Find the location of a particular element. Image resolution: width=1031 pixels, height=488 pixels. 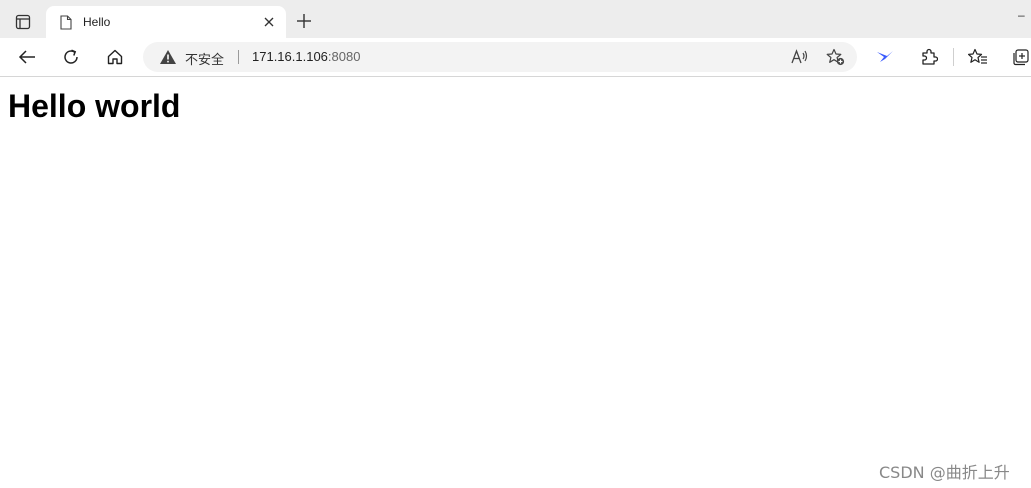

bird-extension-icon is located at coordinates (885, 56).